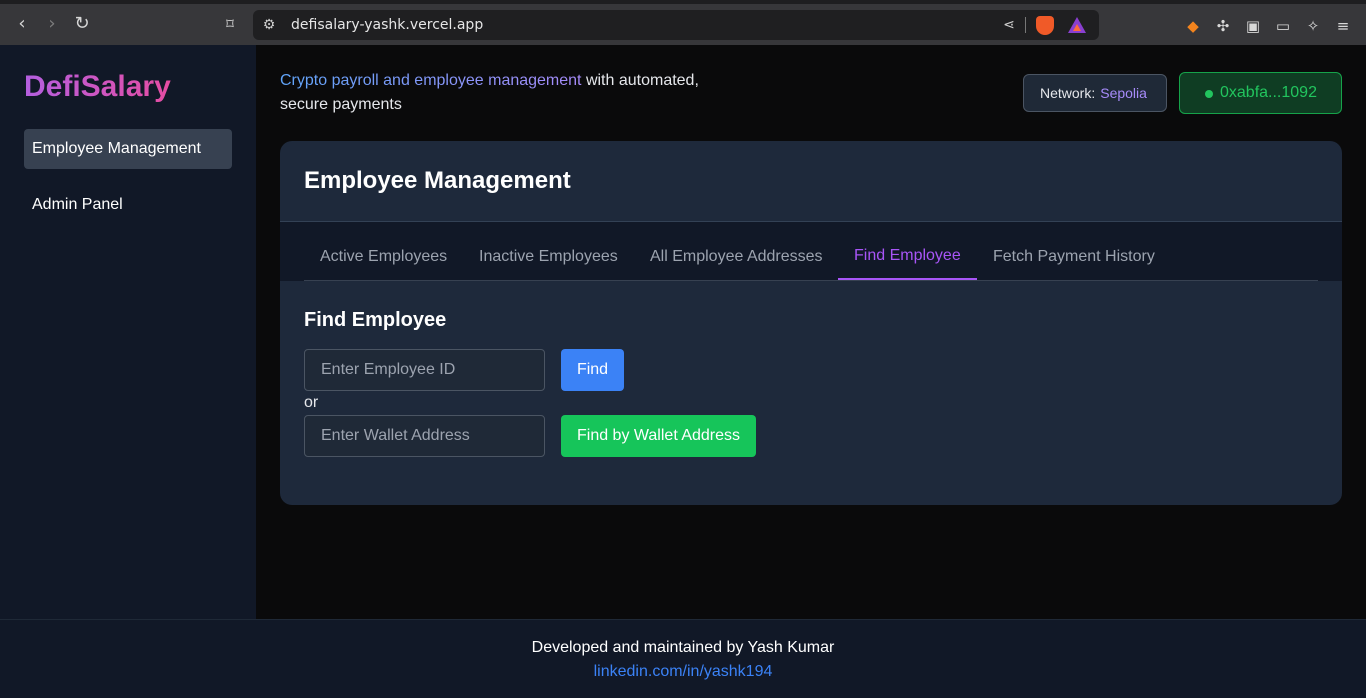 The image size is (1366, 698). What do you see at coordinates (311, 402) in the screenshot?
I see `or-separator: or` at bounding box center [311, 402].